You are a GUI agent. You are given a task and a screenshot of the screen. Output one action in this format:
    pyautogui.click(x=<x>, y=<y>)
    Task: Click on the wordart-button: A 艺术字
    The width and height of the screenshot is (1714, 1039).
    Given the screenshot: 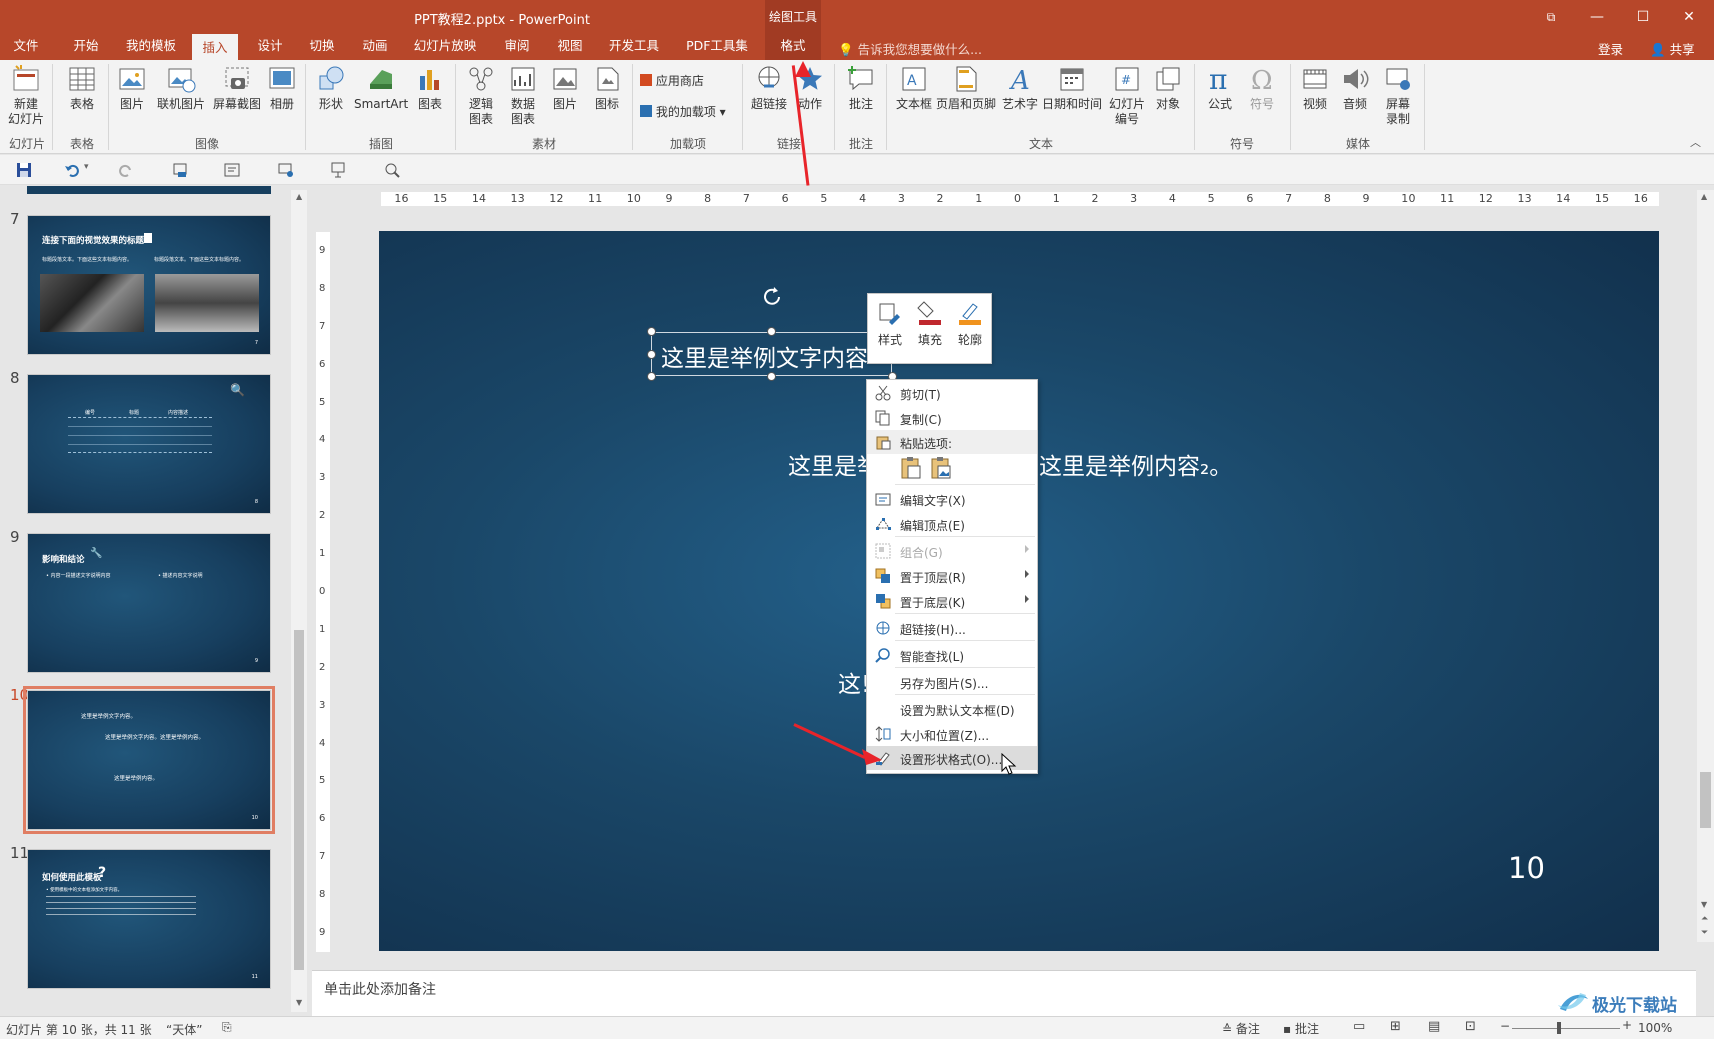 What is the action you would take?
    pyautogui.click(x=1020, y=88)
    